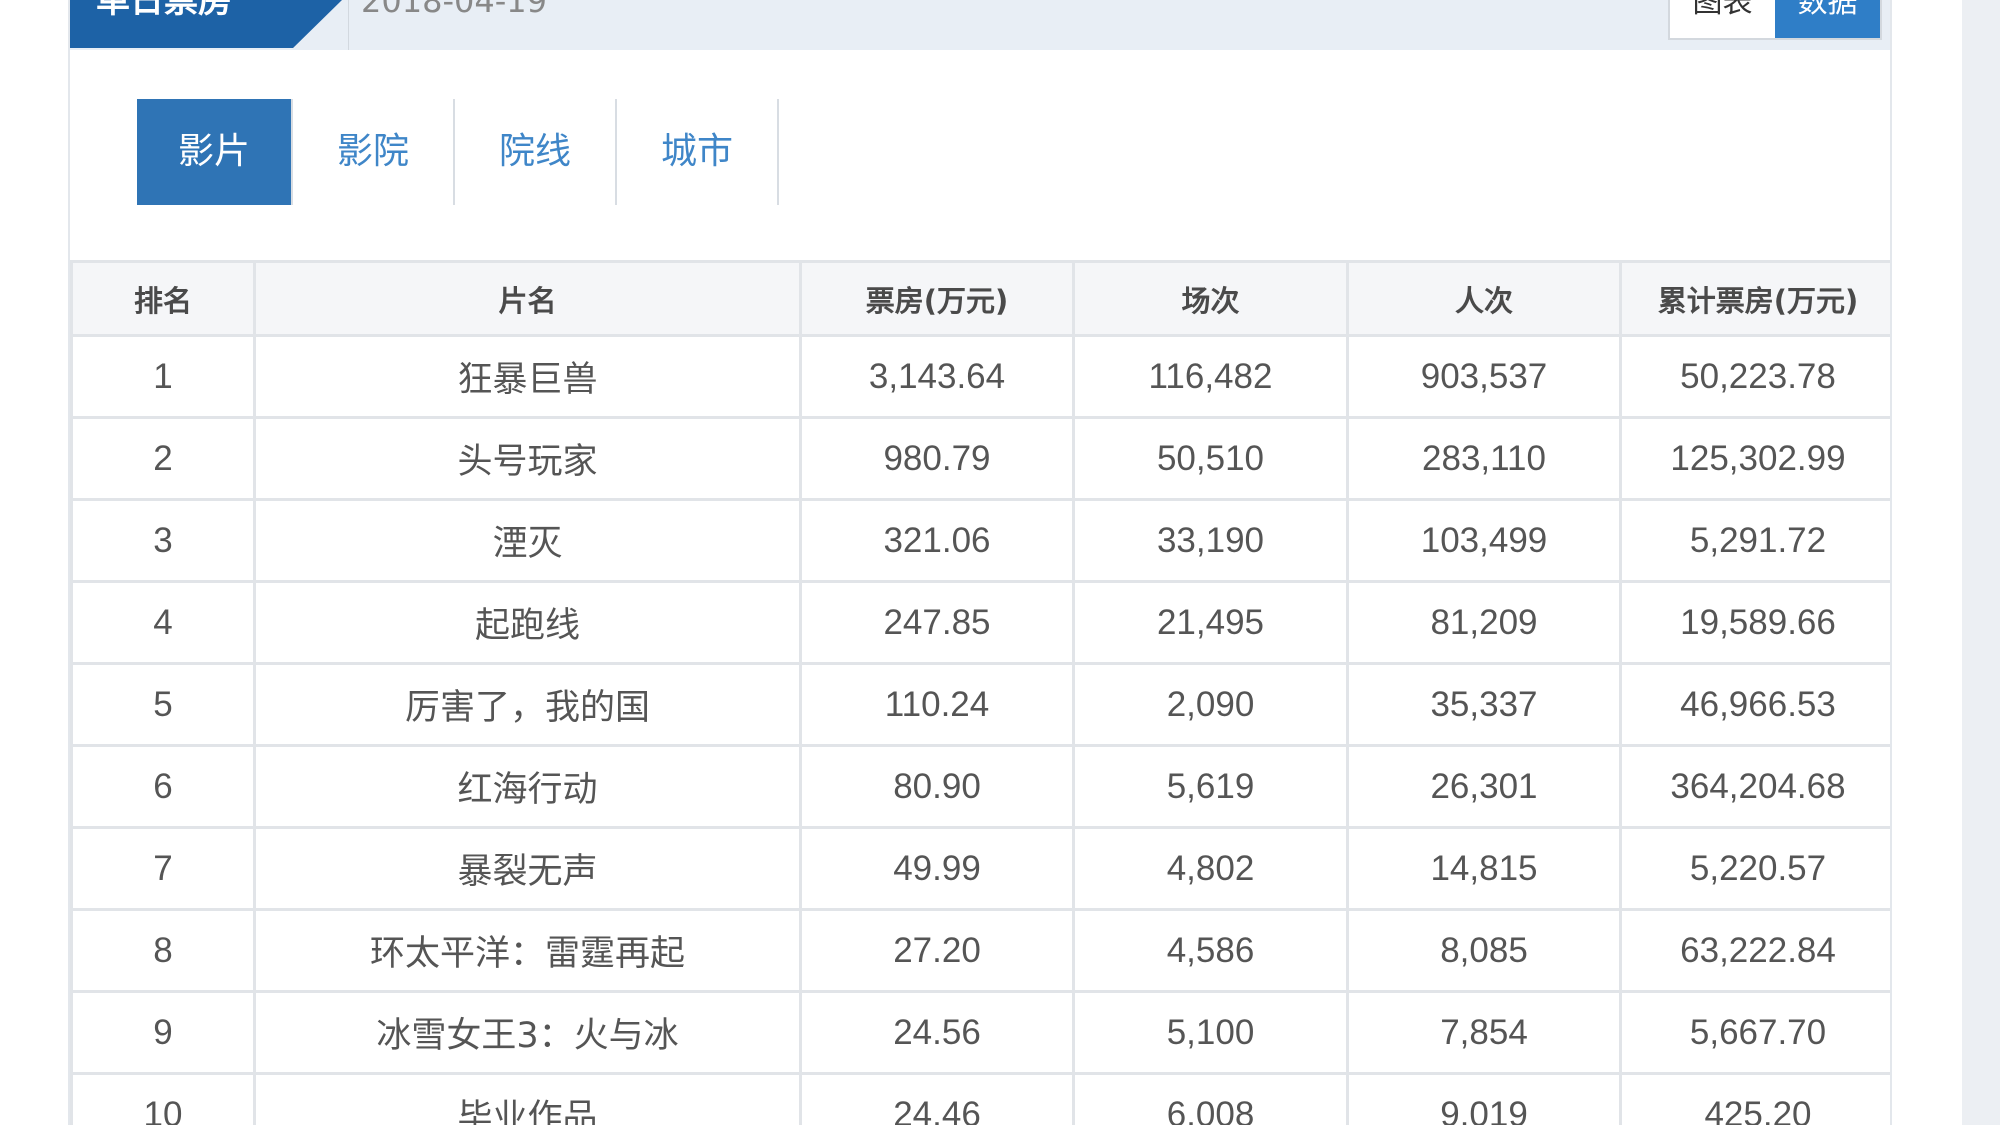 This screenshot has height=1125, width=2000. I want to click on cell-rank: 9, so click(163, 1032).